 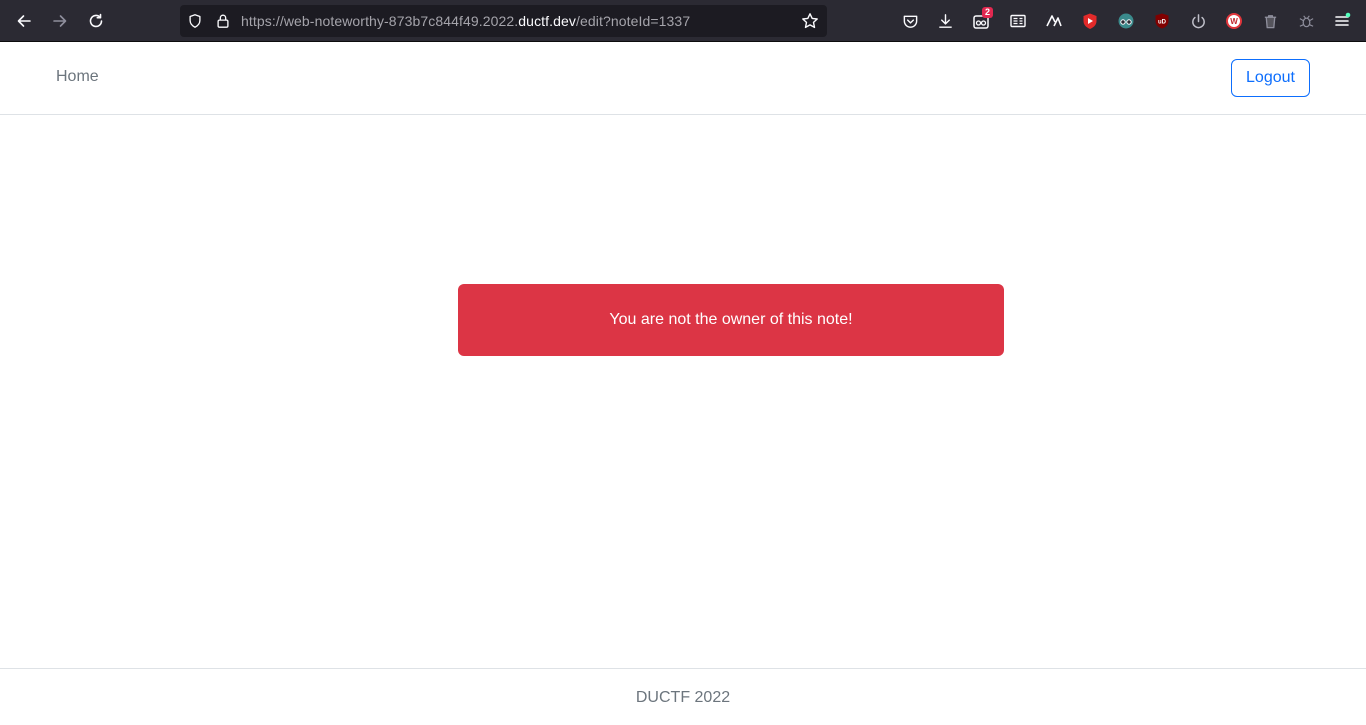 I want to click on svg-text: W, so click(x=1234, y=21).